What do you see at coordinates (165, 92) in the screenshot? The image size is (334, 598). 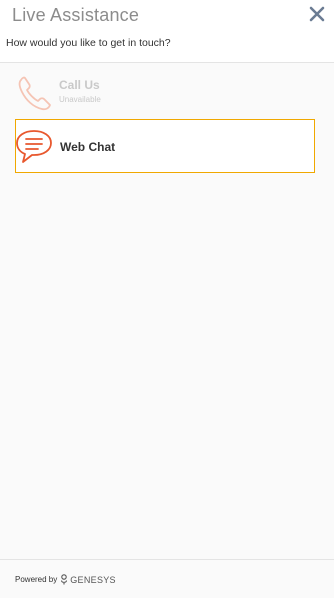 I see `call-us-option: Call Us Unavailable` at bounding box center [165, 92].